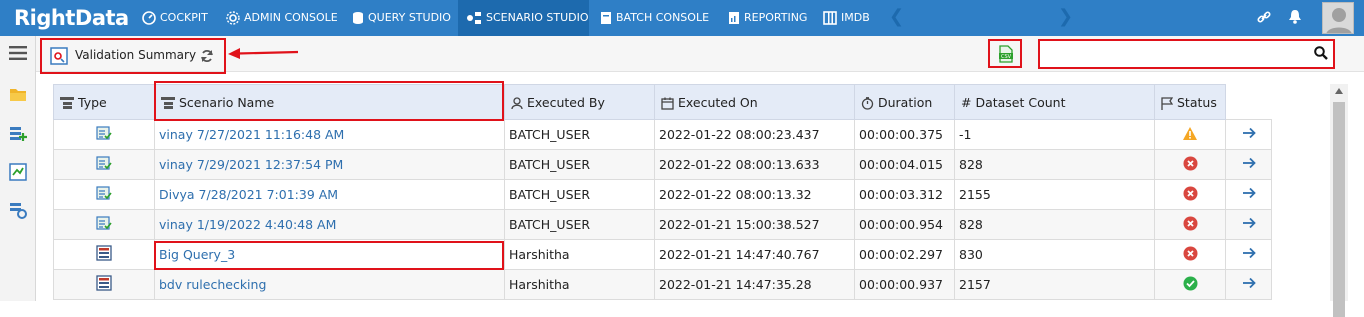 The height and width of the screenshot is (317, 1364). What do you see at coordinates (904, 164) in the screenshot?
I see `row-duration: 00:00:04.015` at bounding box center [904, 164].